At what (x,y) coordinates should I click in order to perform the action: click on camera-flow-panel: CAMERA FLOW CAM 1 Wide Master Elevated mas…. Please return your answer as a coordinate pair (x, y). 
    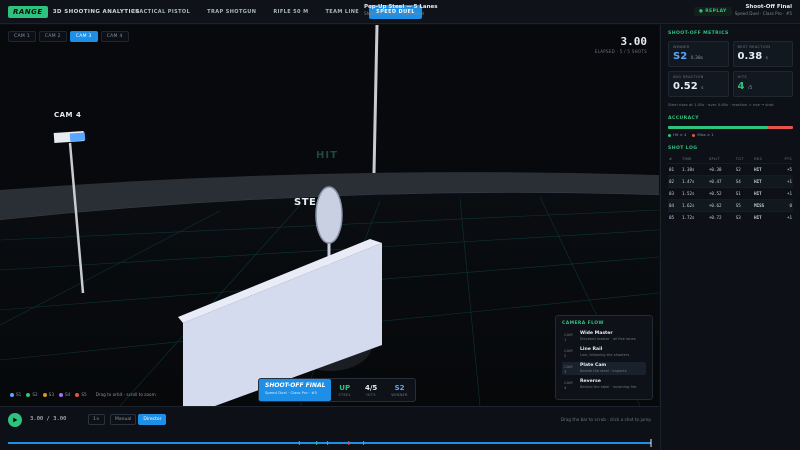
    Looking at the image, I should click on (604, 357).